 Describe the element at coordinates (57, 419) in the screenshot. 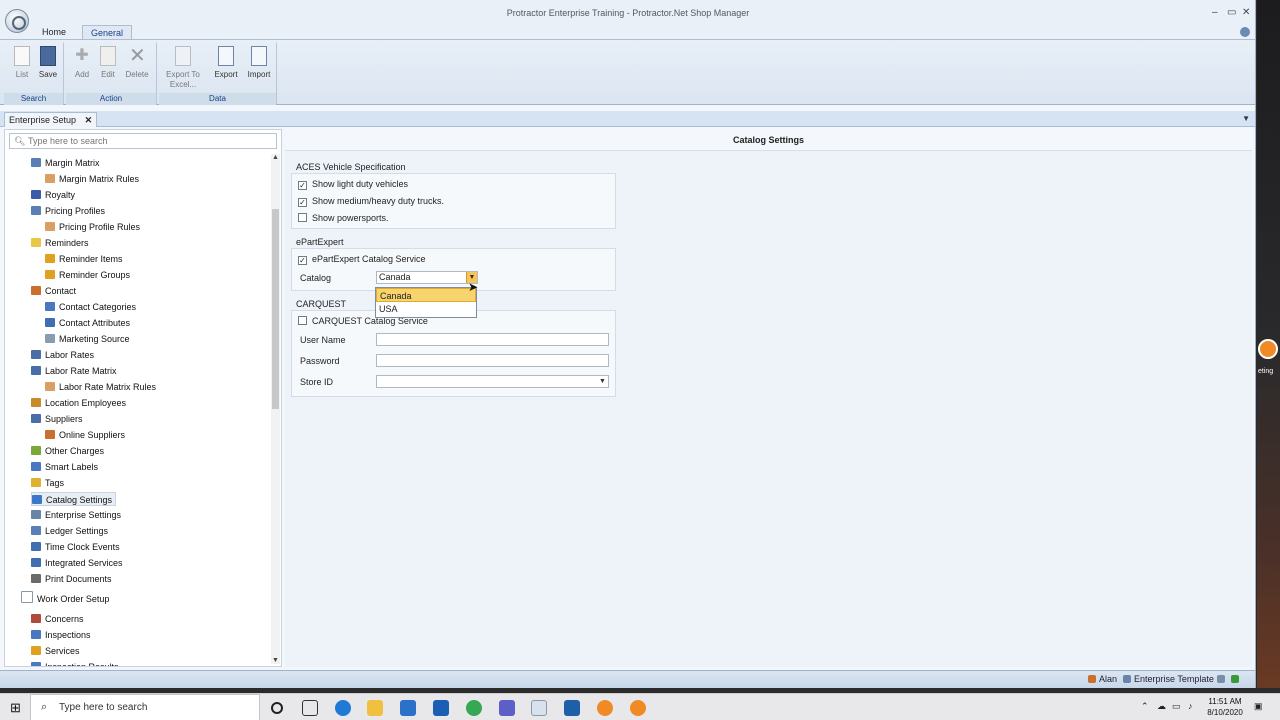

I see `sidebar-item: Suppliers` at that location.